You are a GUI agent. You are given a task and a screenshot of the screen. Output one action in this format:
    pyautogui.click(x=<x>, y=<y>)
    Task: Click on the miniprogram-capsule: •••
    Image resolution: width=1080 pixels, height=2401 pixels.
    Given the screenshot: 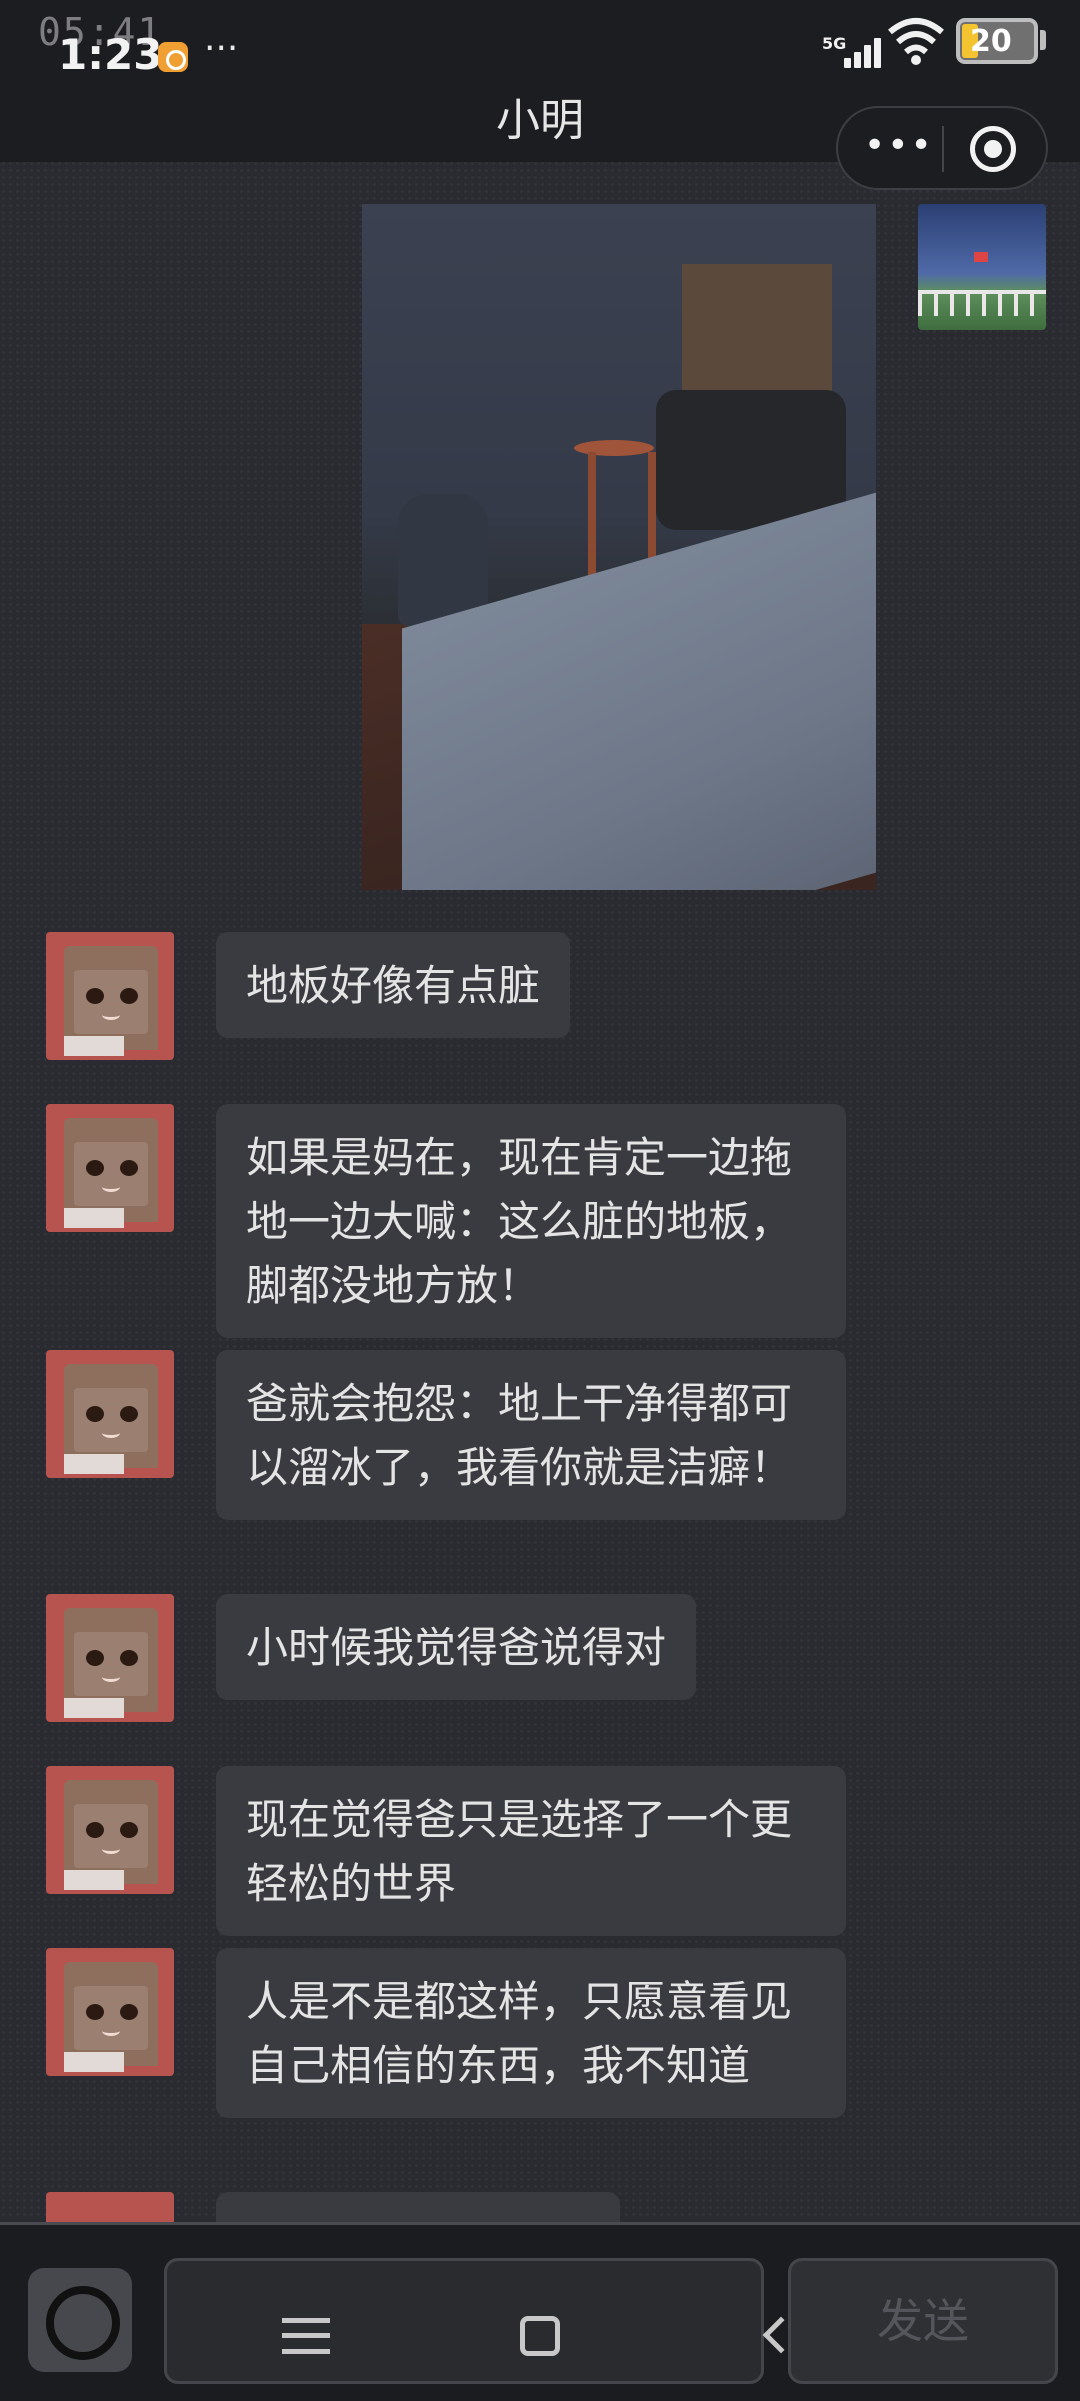 What is the action you would take?
    pyautogui.click(x=942, y=148)
    